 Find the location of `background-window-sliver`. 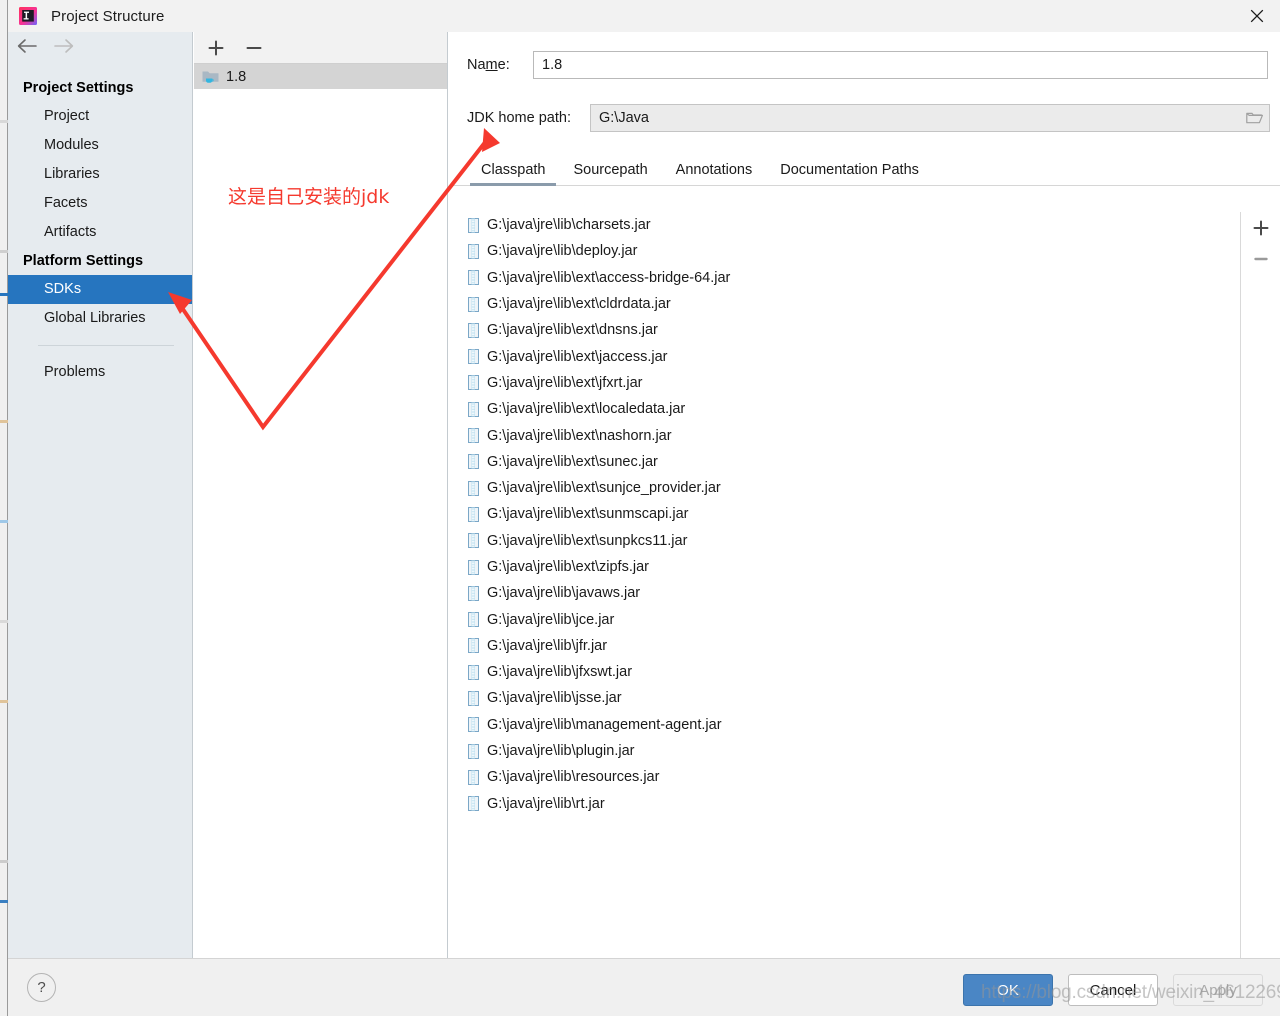

background-window-sliver is located at coordinates (4, 508).